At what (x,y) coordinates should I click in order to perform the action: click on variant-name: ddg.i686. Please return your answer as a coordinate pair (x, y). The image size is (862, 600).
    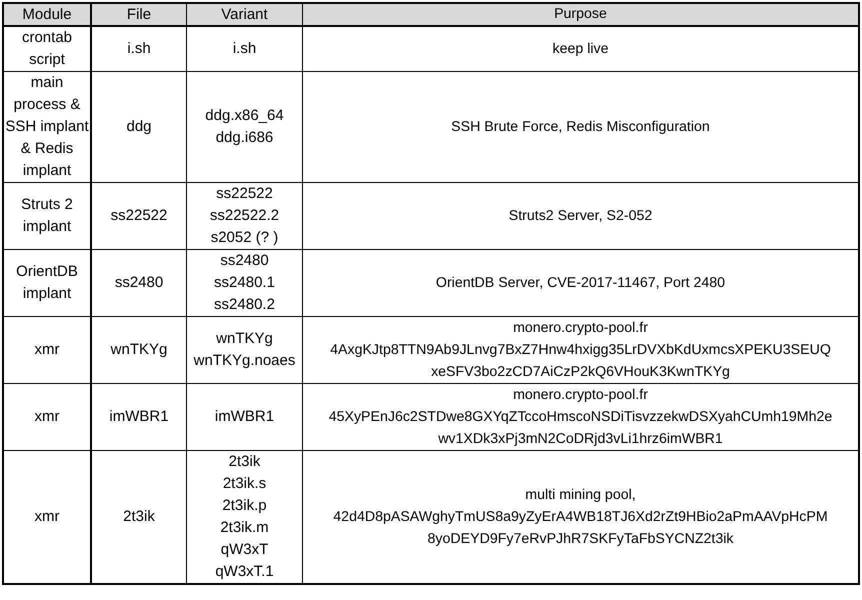
    Looking at the image, I should click on (245, 138).